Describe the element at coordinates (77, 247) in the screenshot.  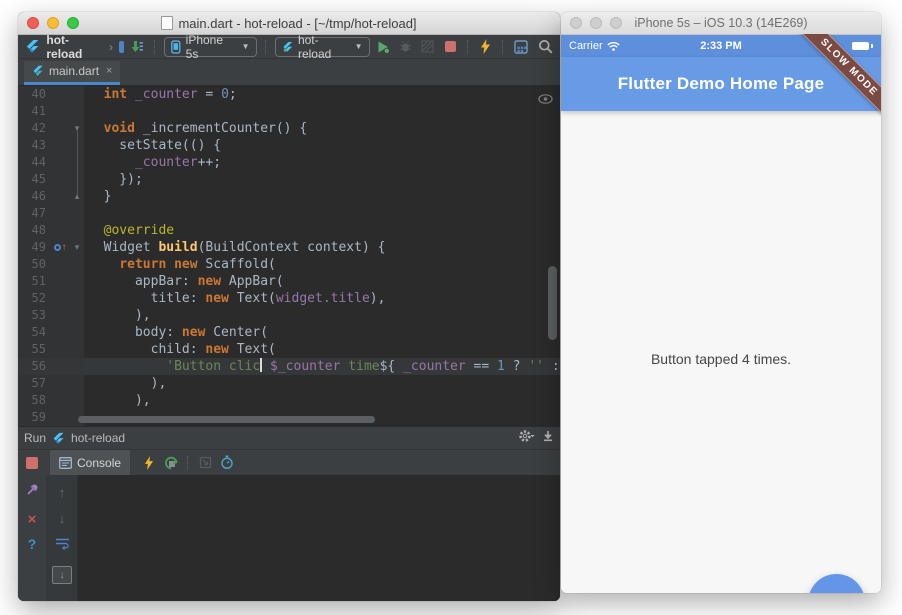
I see `fold-marker-icon: ▾` at that location.